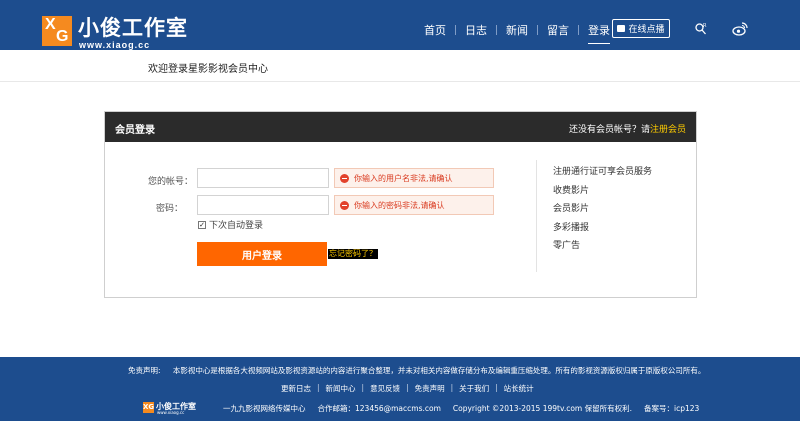 Image resolution: width=800 pixels, height=421 pixels. Describe the element at coordinates (133, 28) in the screenshot. I see `logo-title: 小俊工作室` at that location.